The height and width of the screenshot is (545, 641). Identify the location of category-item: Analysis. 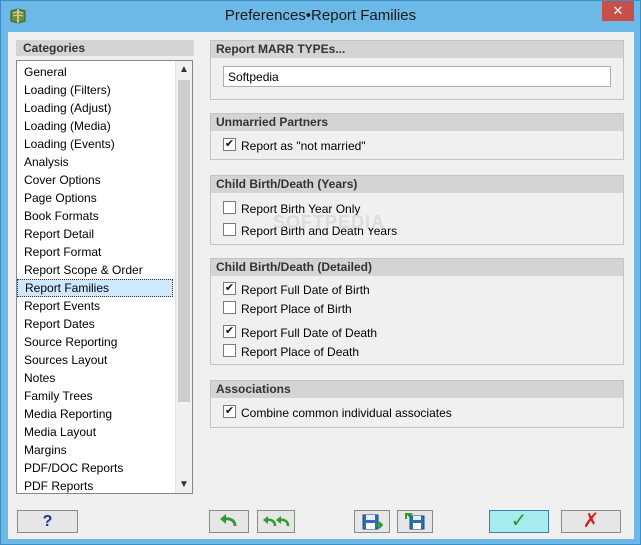
(95, 162).